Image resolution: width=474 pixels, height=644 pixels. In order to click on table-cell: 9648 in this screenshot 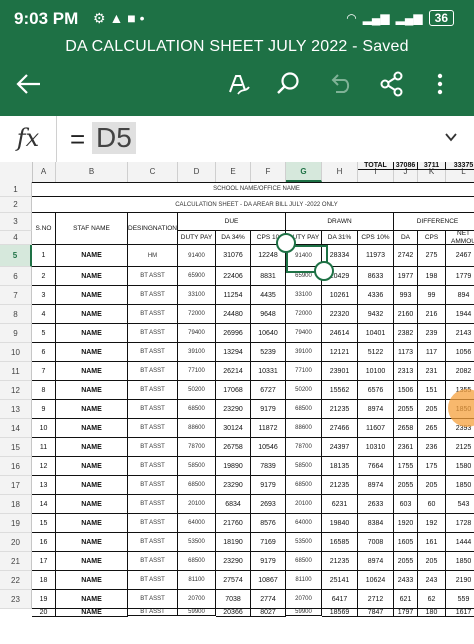, I will do `click(268, 314)`.